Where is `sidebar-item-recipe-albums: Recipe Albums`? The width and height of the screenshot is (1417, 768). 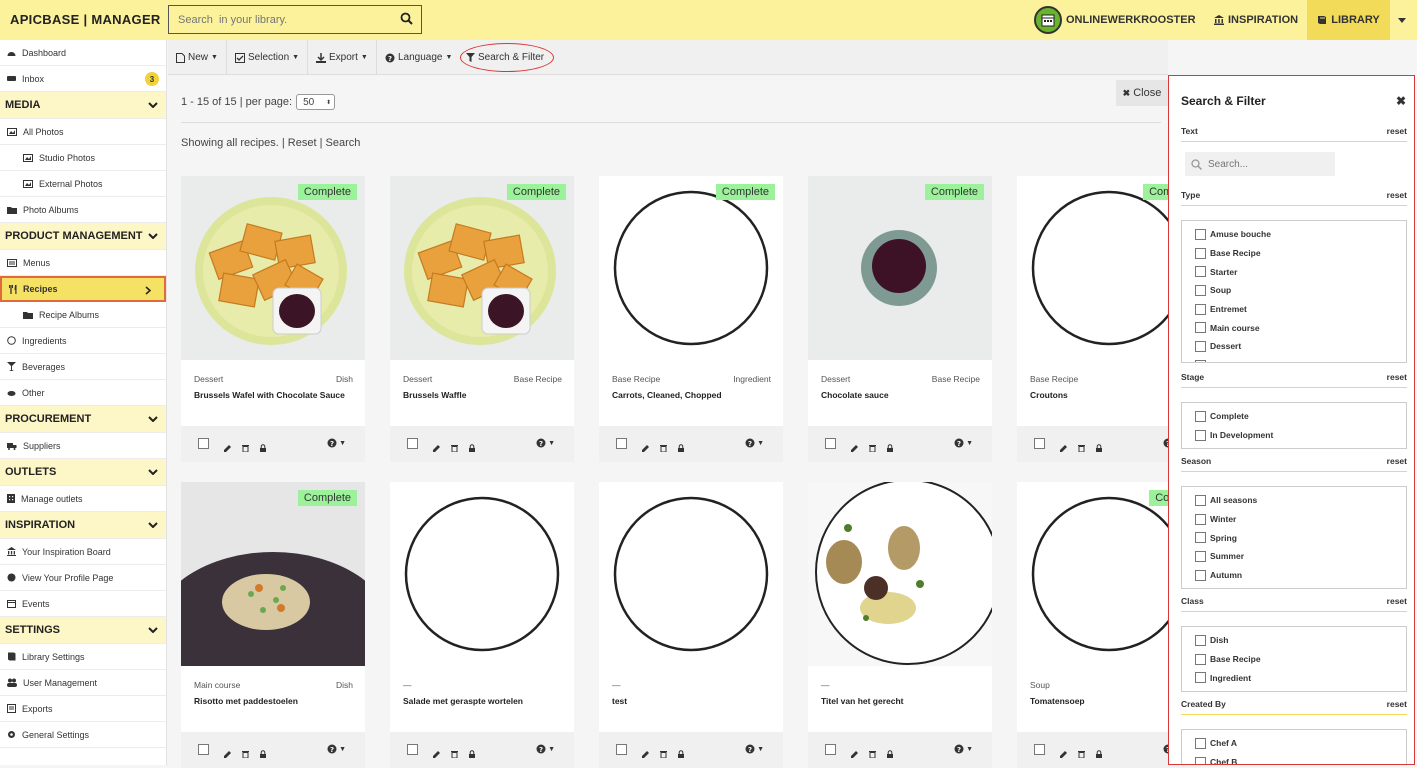 sidebar-item-recipe-albums: Recipe Albums is located at coordinates (83, 315).